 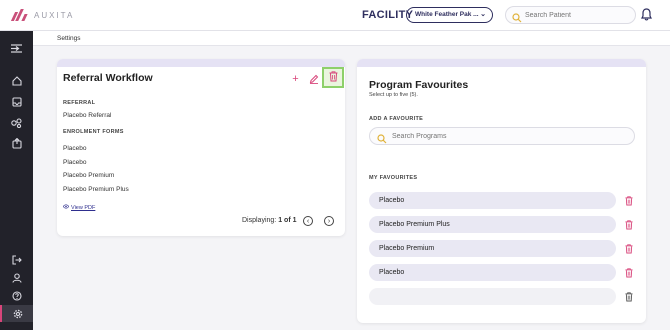 What do you see at coordinates (313, 78) in the screenshot?
I see `edit-icon` at bounding box center [313, 78].